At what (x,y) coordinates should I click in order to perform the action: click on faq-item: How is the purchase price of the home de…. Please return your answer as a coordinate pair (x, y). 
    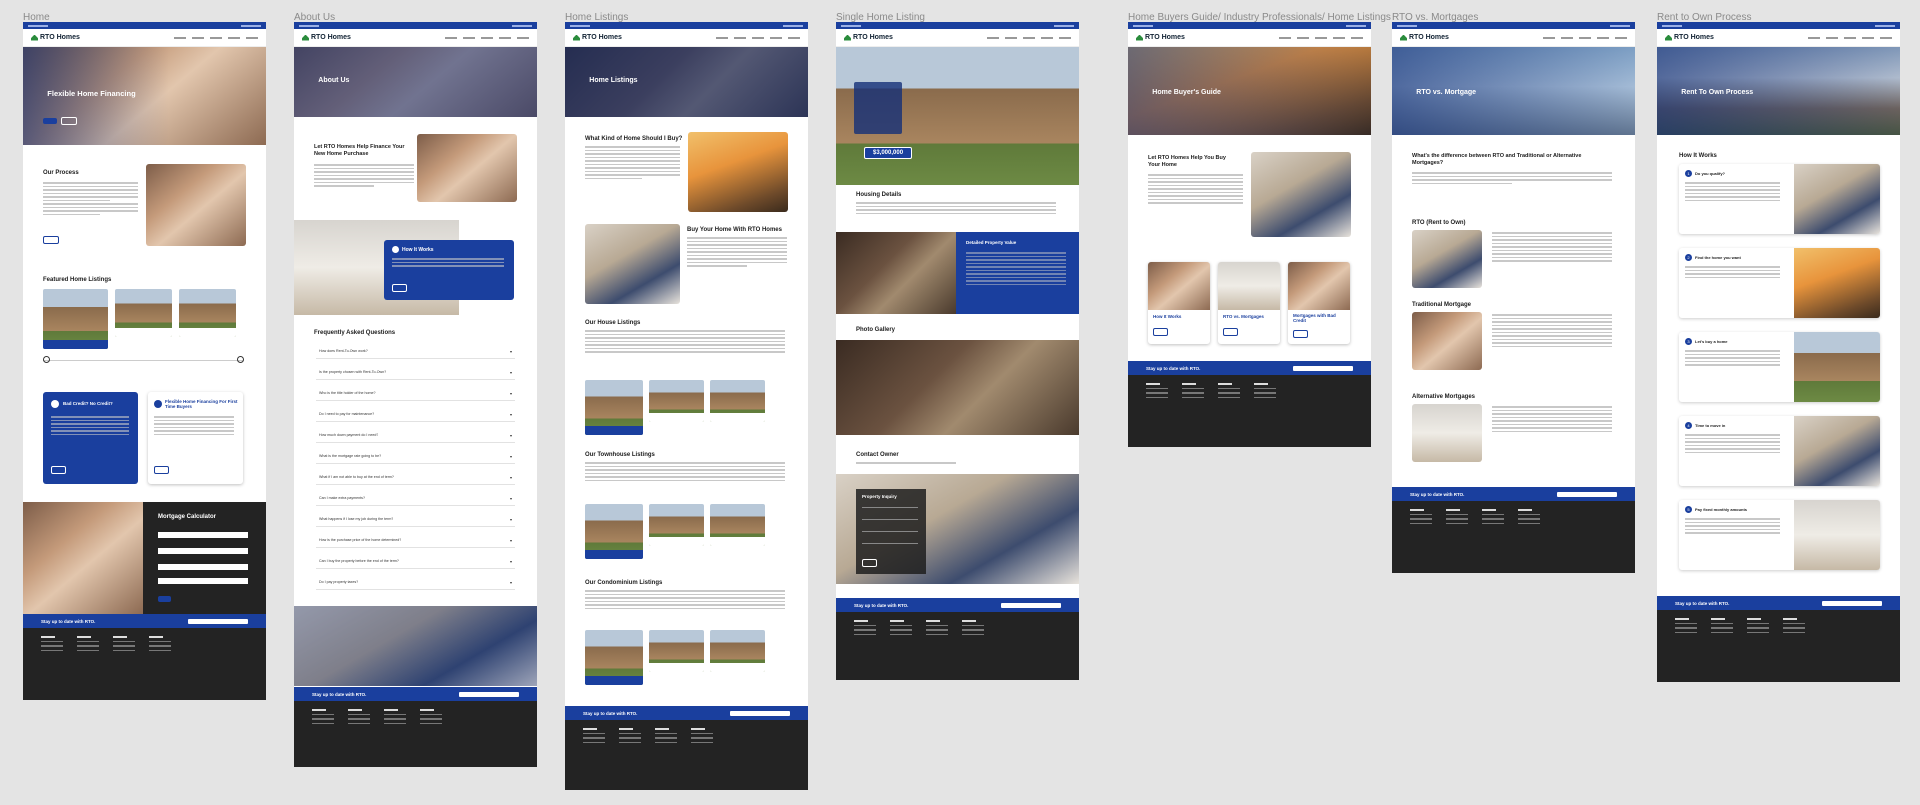
    Looking at the image, I should click on (415, 540).